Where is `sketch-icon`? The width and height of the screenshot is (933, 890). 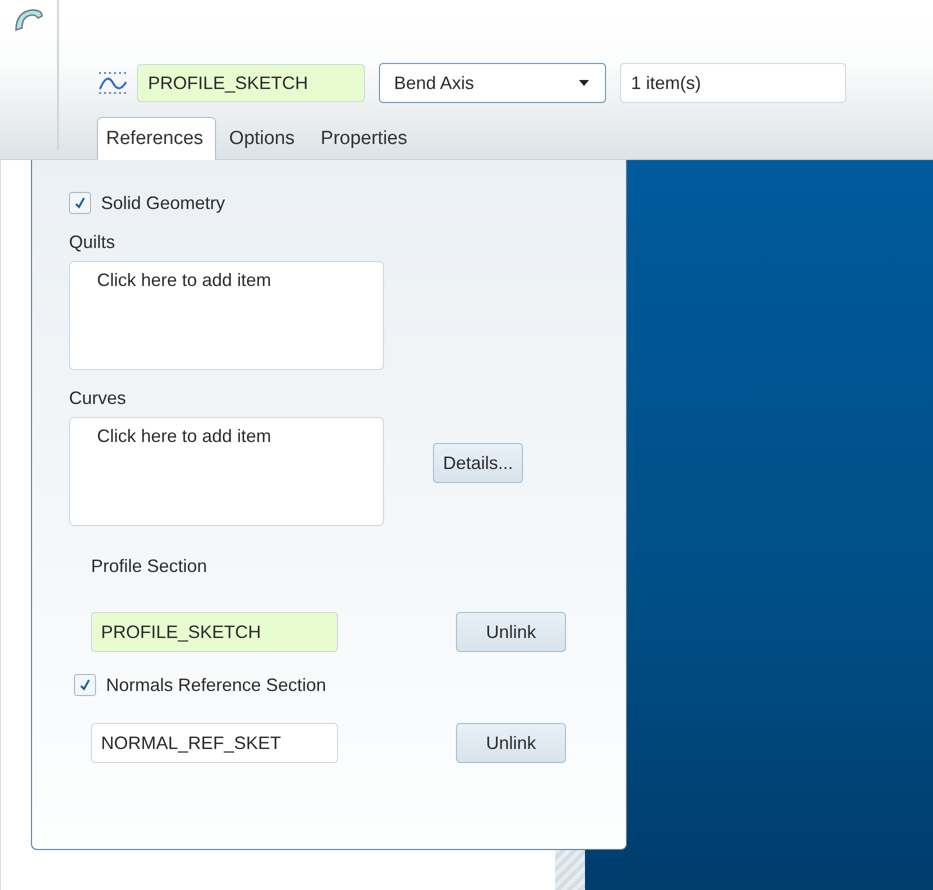
sketch-icon is located at coordinates (113, 83).